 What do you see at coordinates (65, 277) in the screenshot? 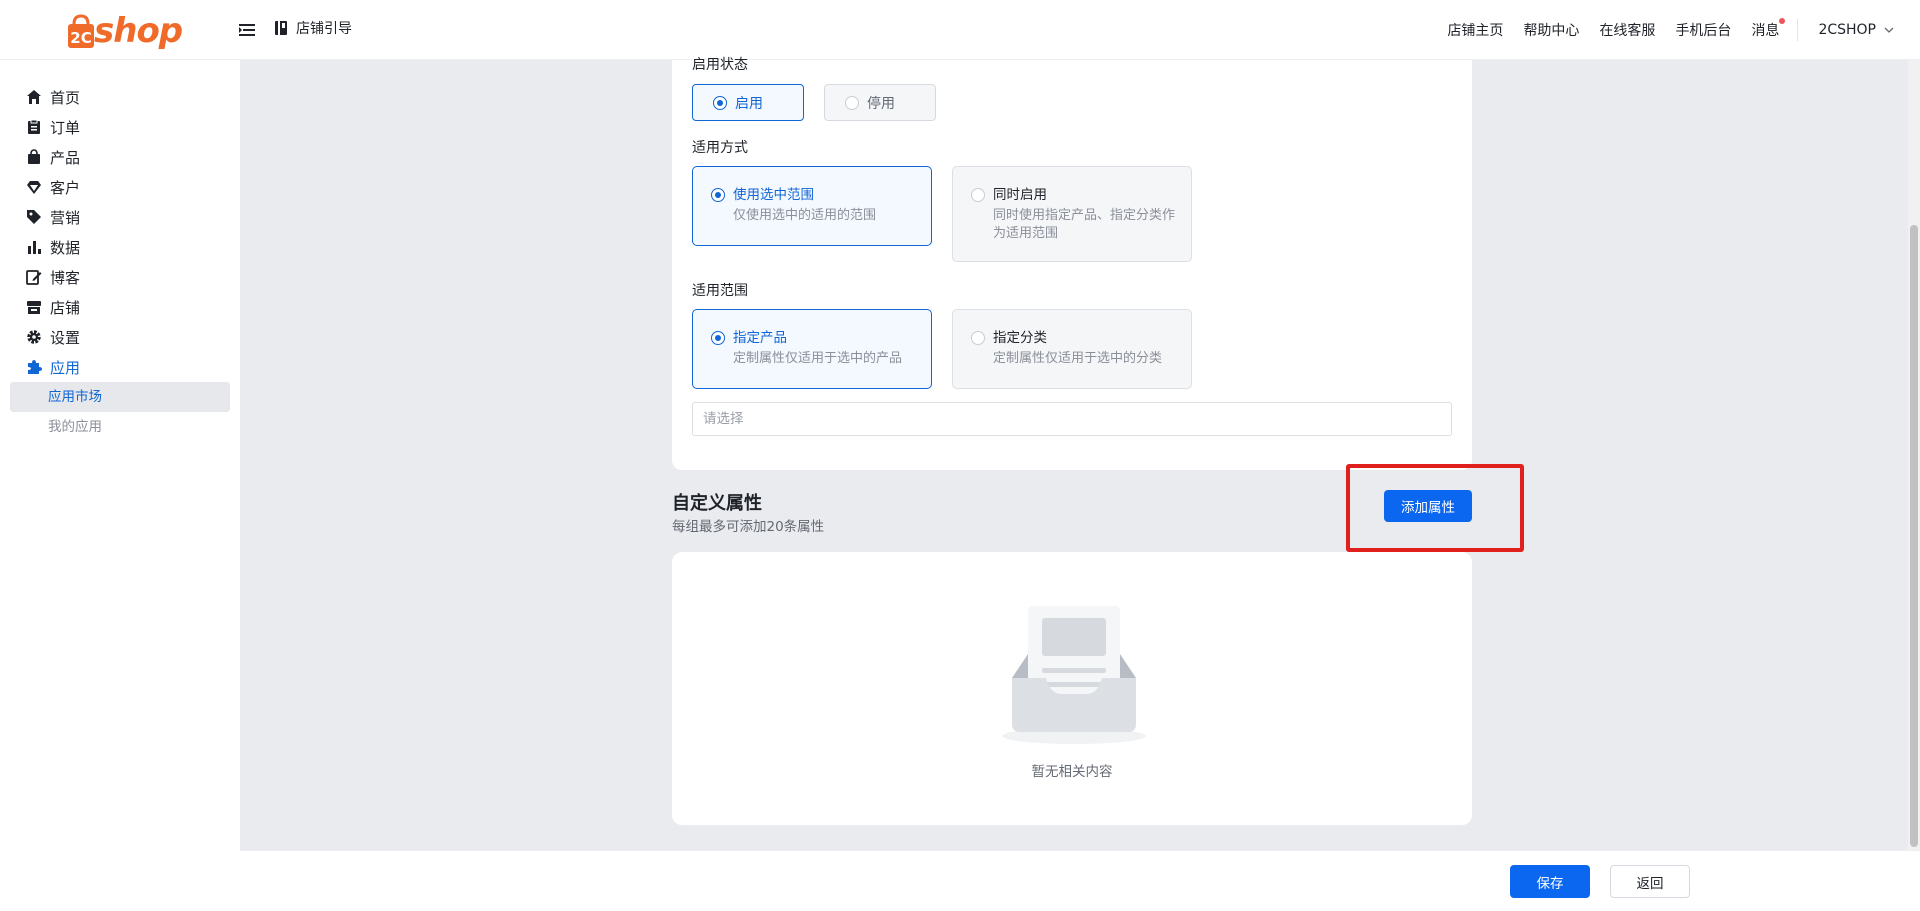
I see `sidebar-item-label: 博客` at bounding box center [65, 277].